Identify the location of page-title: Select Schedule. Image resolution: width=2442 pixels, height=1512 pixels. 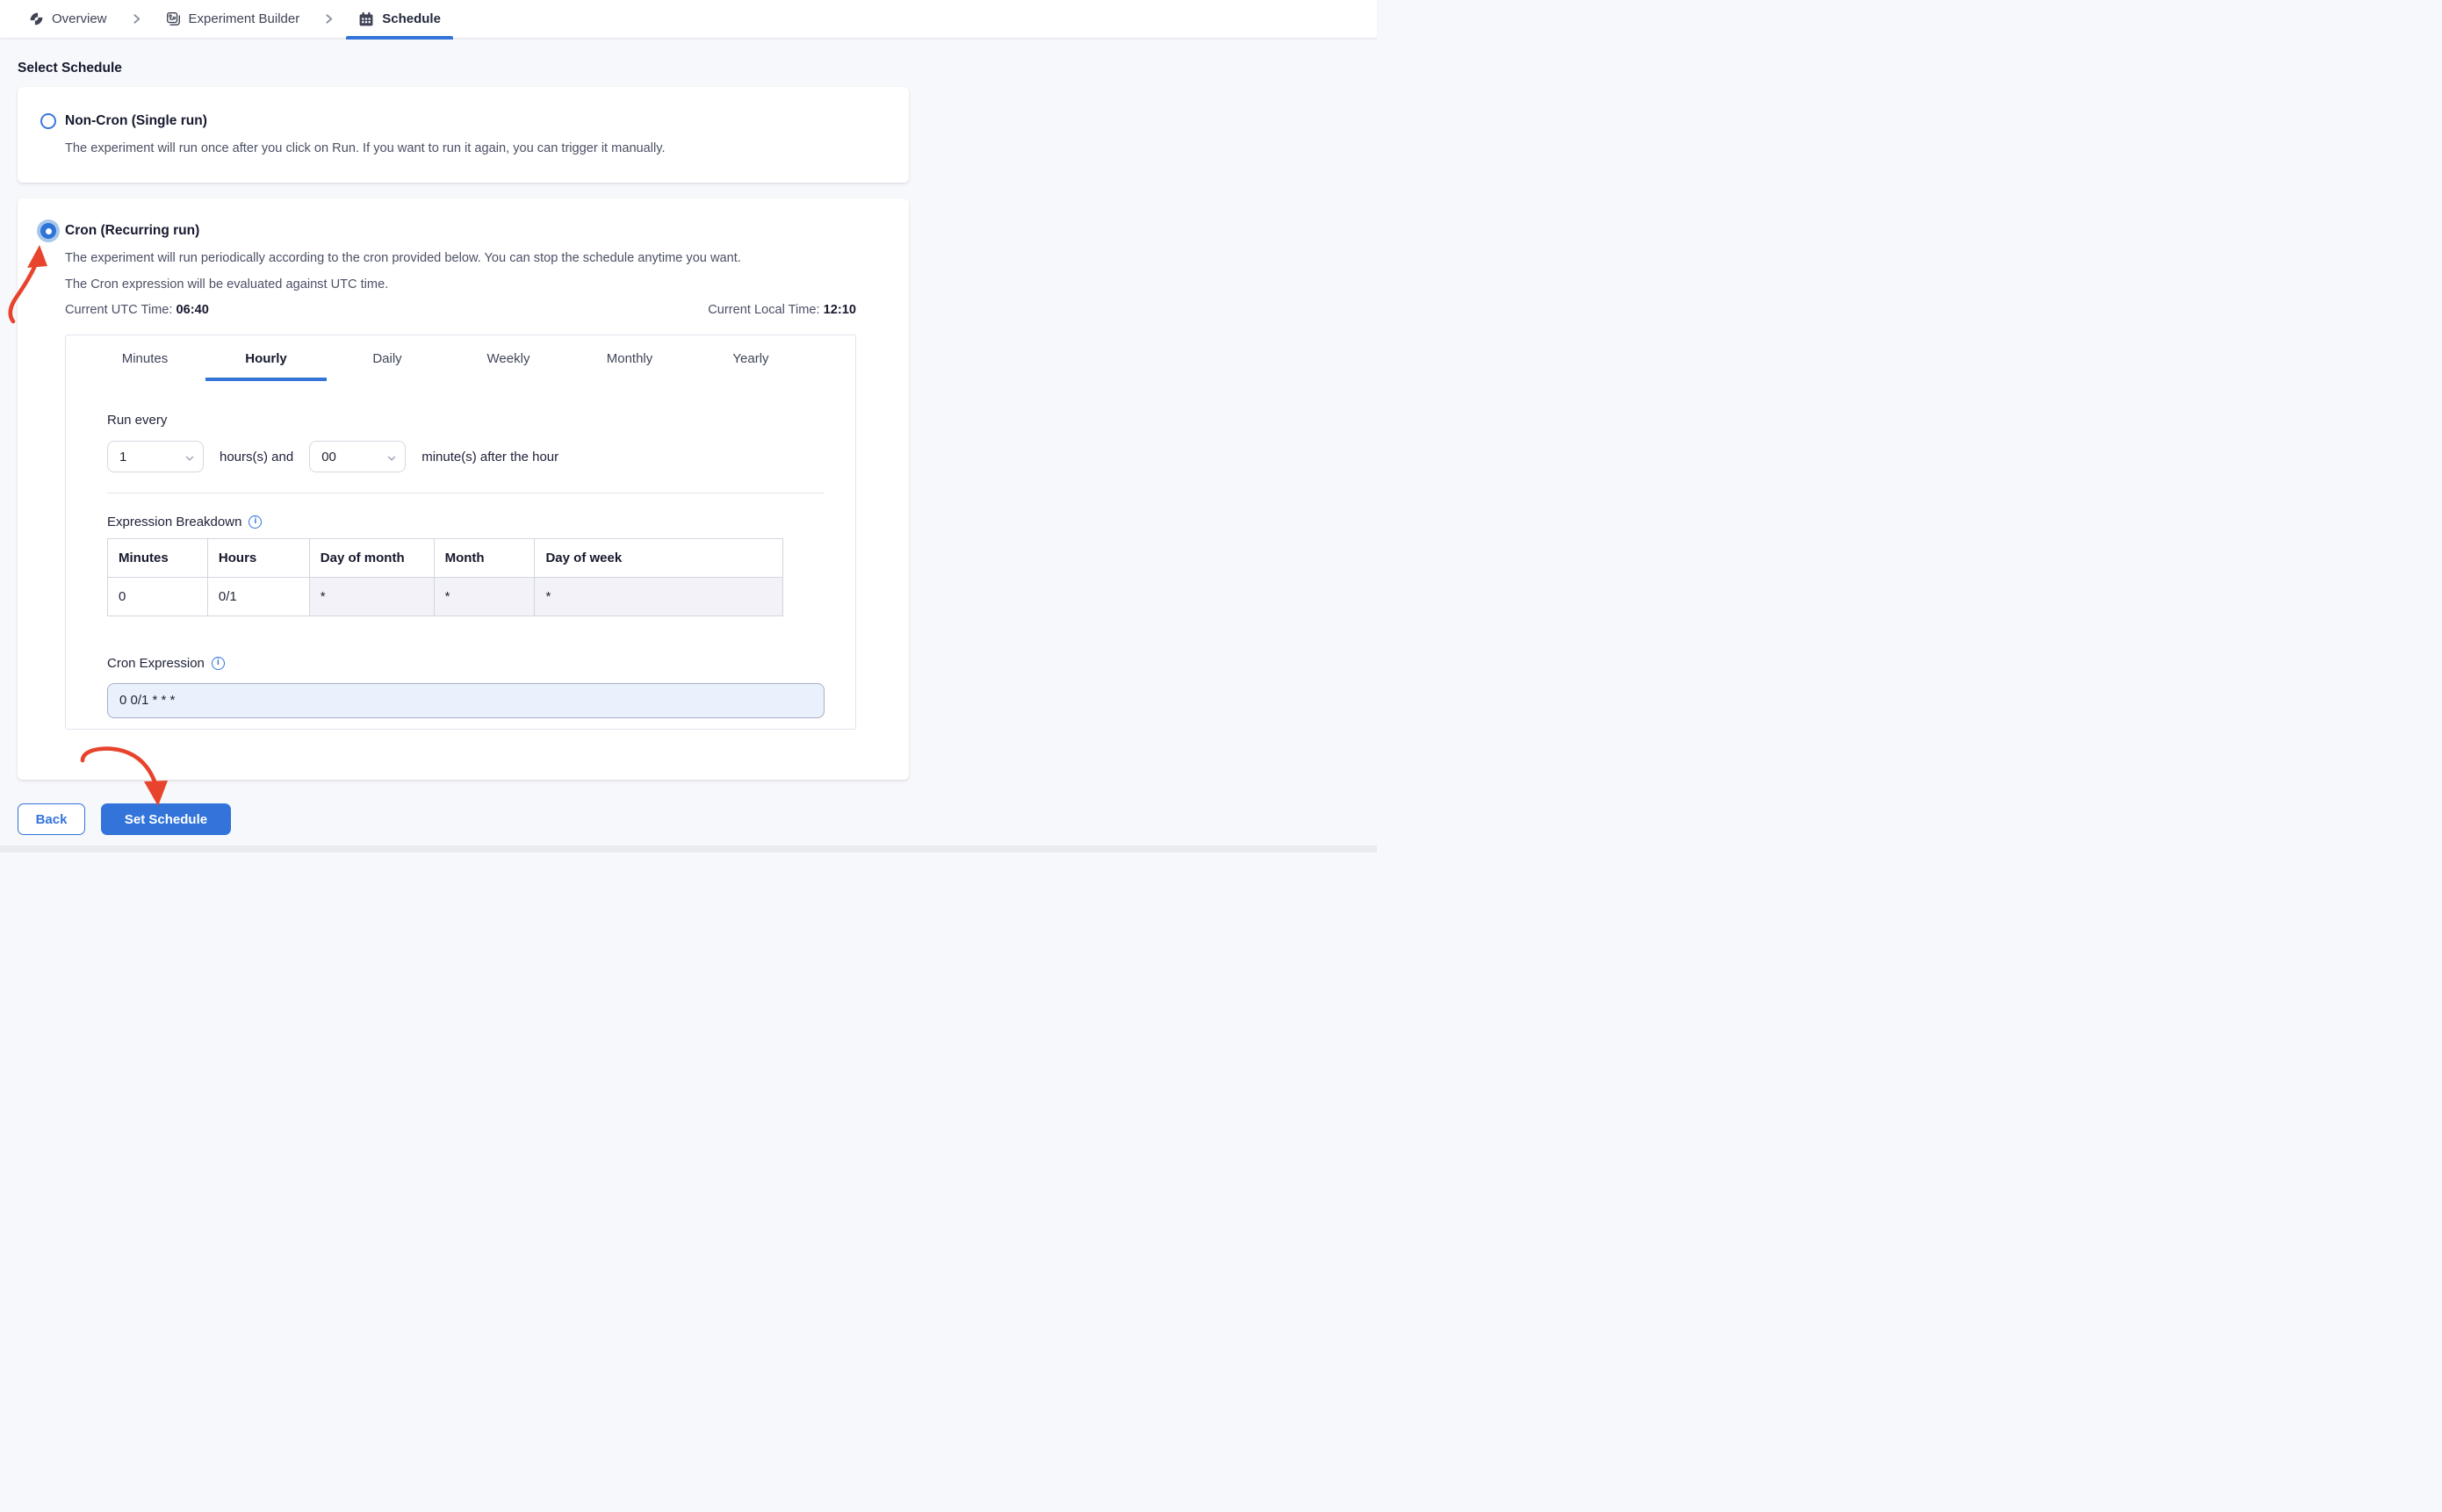
(70, 68).